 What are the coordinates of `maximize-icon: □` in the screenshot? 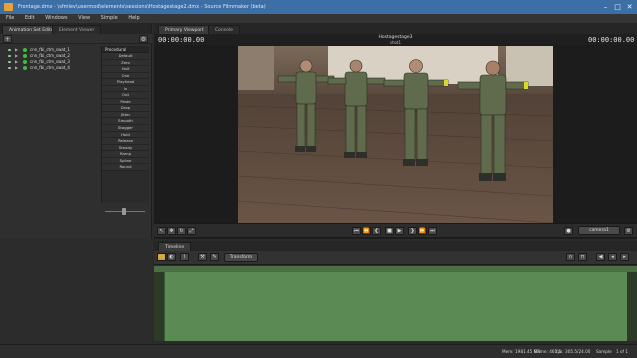 It's located at (617, 7).